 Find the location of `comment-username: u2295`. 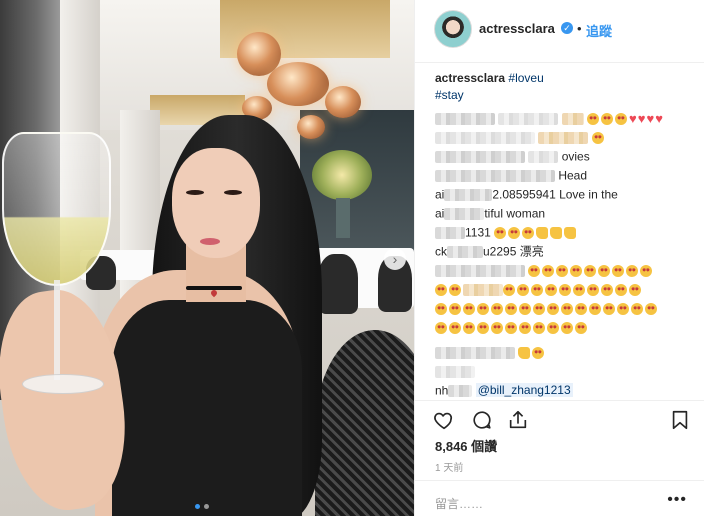

comment-username: u2295 is located at coordinates (499, 251).